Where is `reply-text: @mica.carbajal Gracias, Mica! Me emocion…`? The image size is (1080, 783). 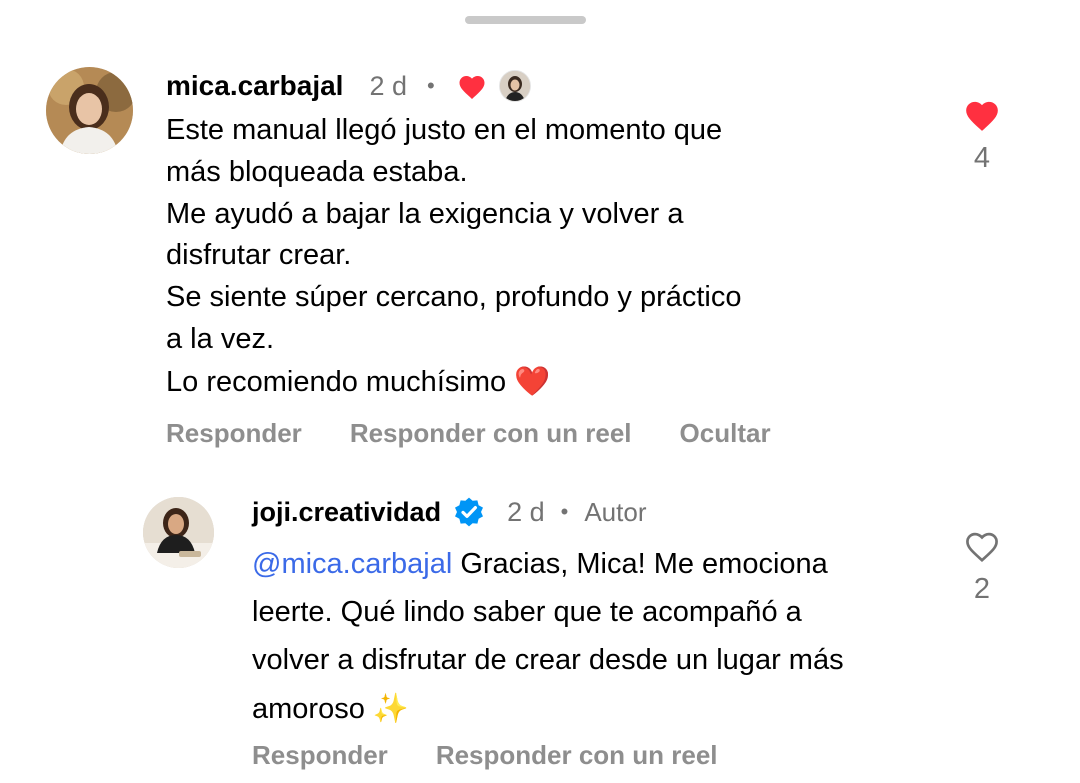 reply-text: @mica.carbajal Gracias, Mica! Me emocion… is located at coordinates (548, 636).